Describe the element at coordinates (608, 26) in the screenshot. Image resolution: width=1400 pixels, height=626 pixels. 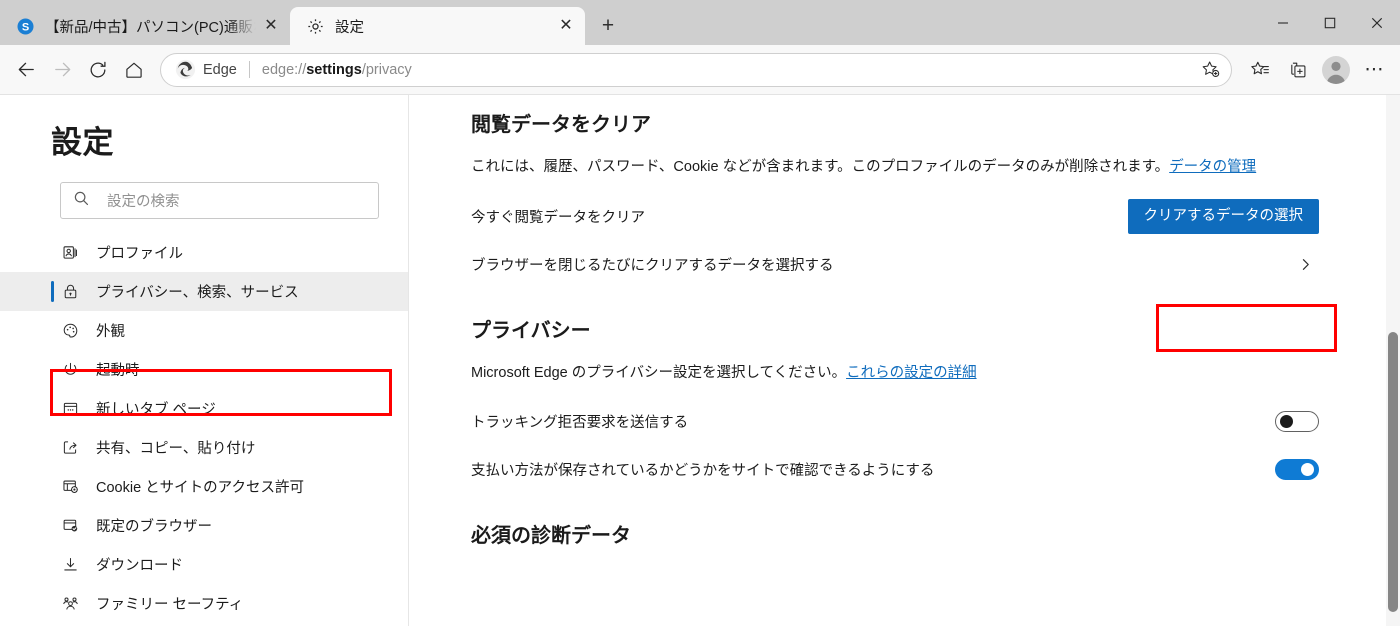
I see `new-tab-button: +` at that location.